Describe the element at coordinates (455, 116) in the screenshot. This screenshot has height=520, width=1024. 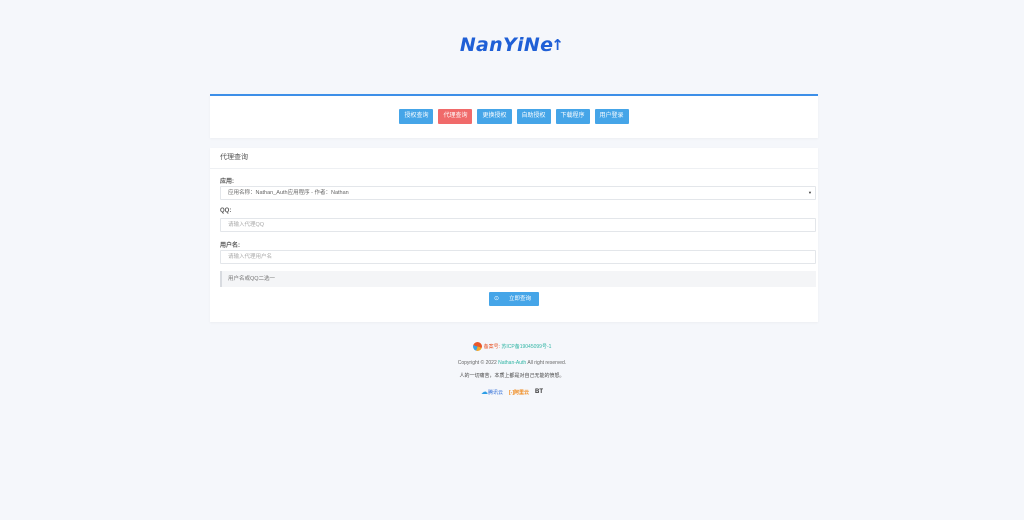
I see `nav-agent-query-button: 代理查询` at that location.